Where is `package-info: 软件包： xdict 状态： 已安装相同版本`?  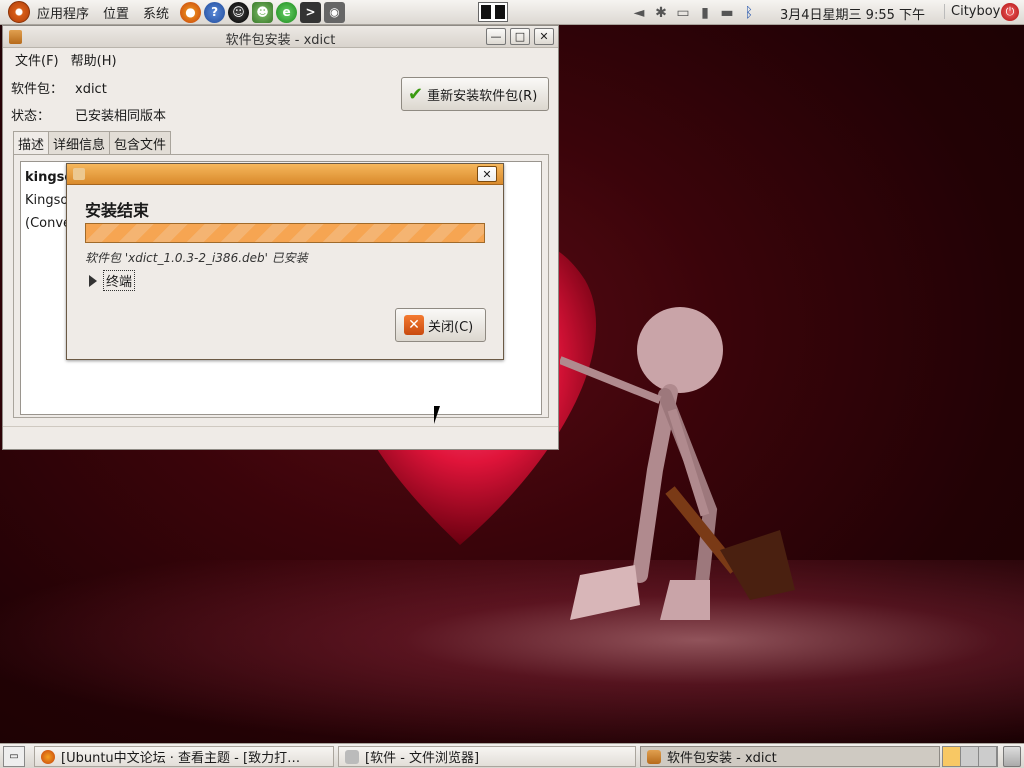
package-info: 软件包： xdict 状态： 已安装相同版本 is located at coordinates (88, 103).